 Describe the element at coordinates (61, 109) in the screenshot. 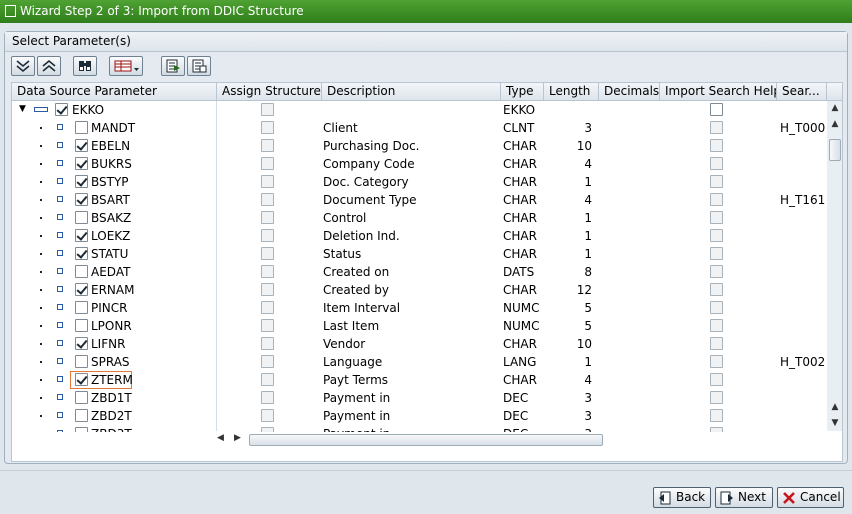

I see `root-checkbox` at that location.